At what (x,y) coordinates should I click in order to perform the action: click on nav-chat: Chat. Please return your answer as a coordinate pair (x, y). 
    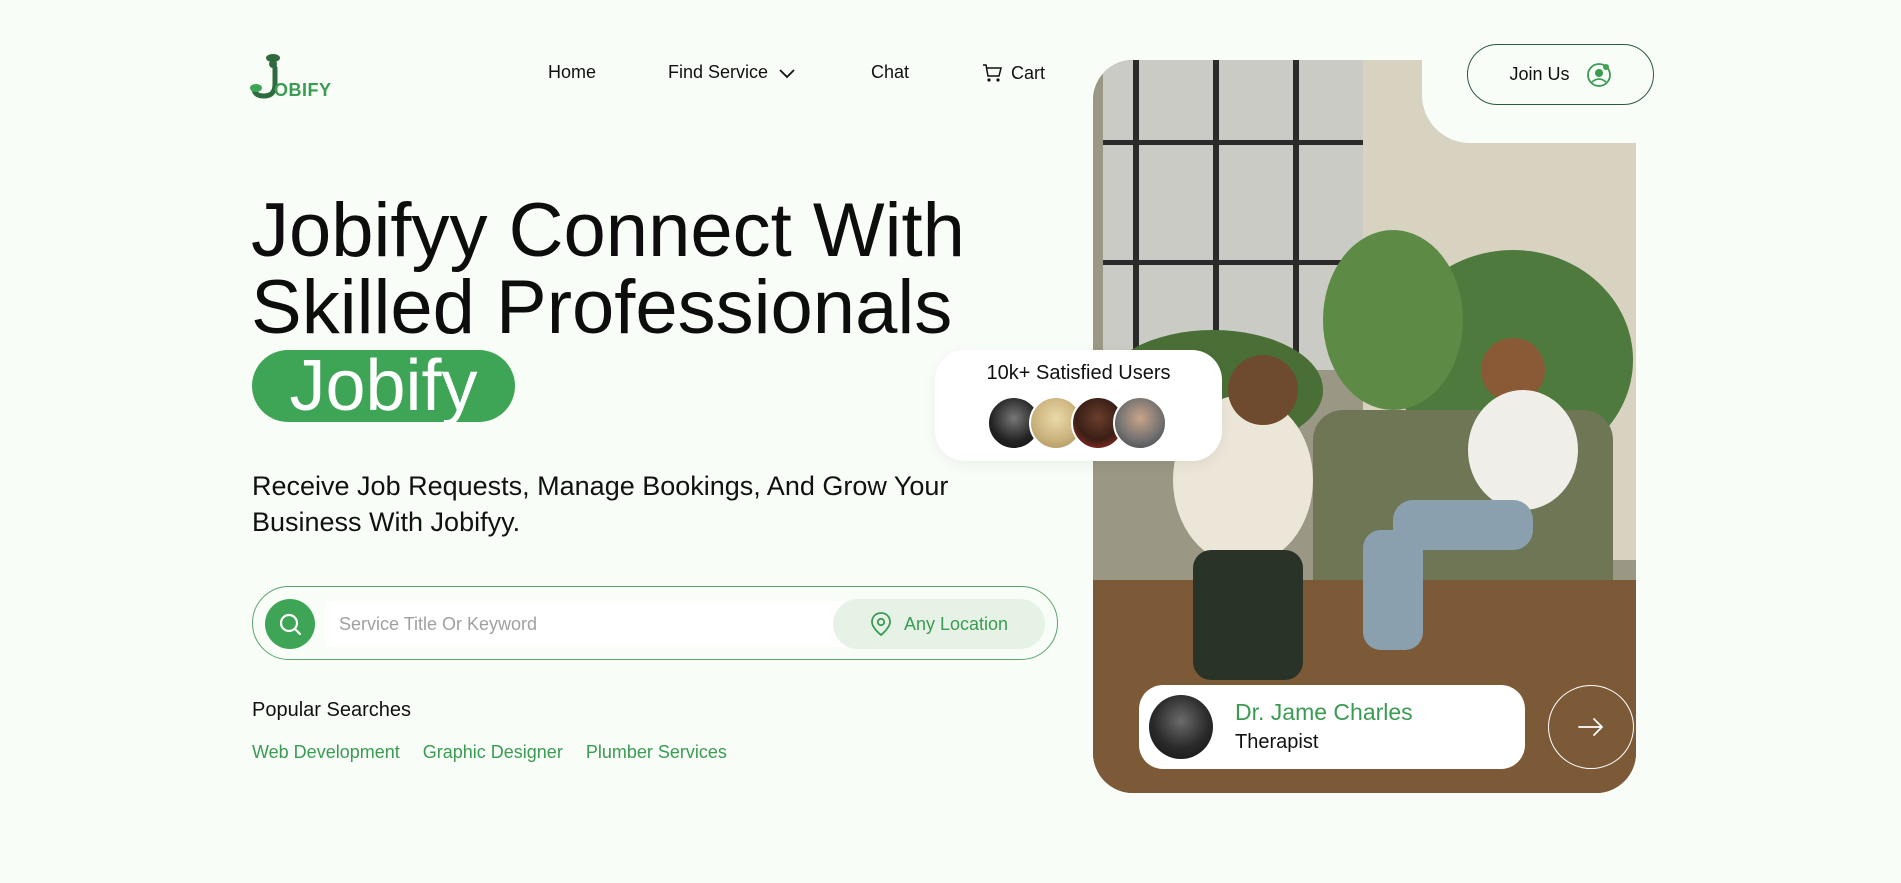
    Looking at the image, I should click on (890, 72).